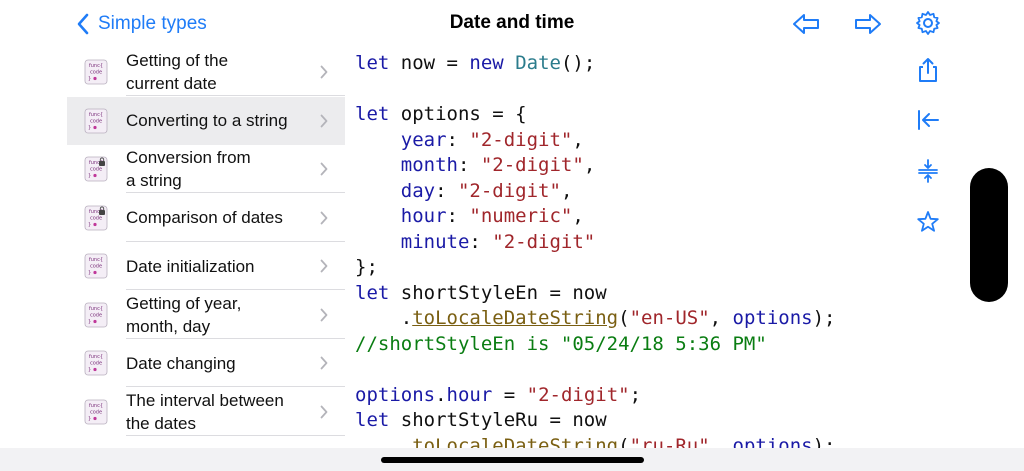 This screenshot has width=1024, height=471. I want to click on sidebar-item-label: Getting of year, month, day, so click(184, 314).